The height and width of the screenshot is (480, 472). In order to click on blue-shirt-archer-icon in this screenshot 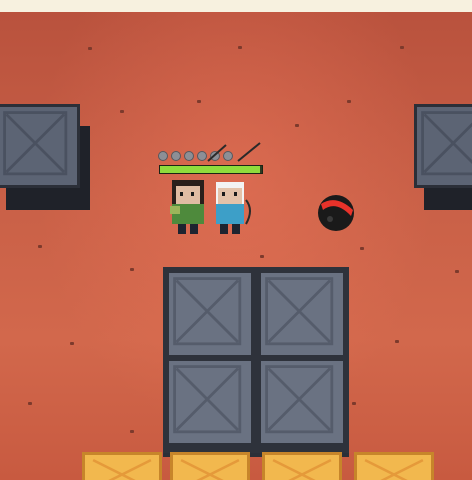, I will do `click(230, 208)`.